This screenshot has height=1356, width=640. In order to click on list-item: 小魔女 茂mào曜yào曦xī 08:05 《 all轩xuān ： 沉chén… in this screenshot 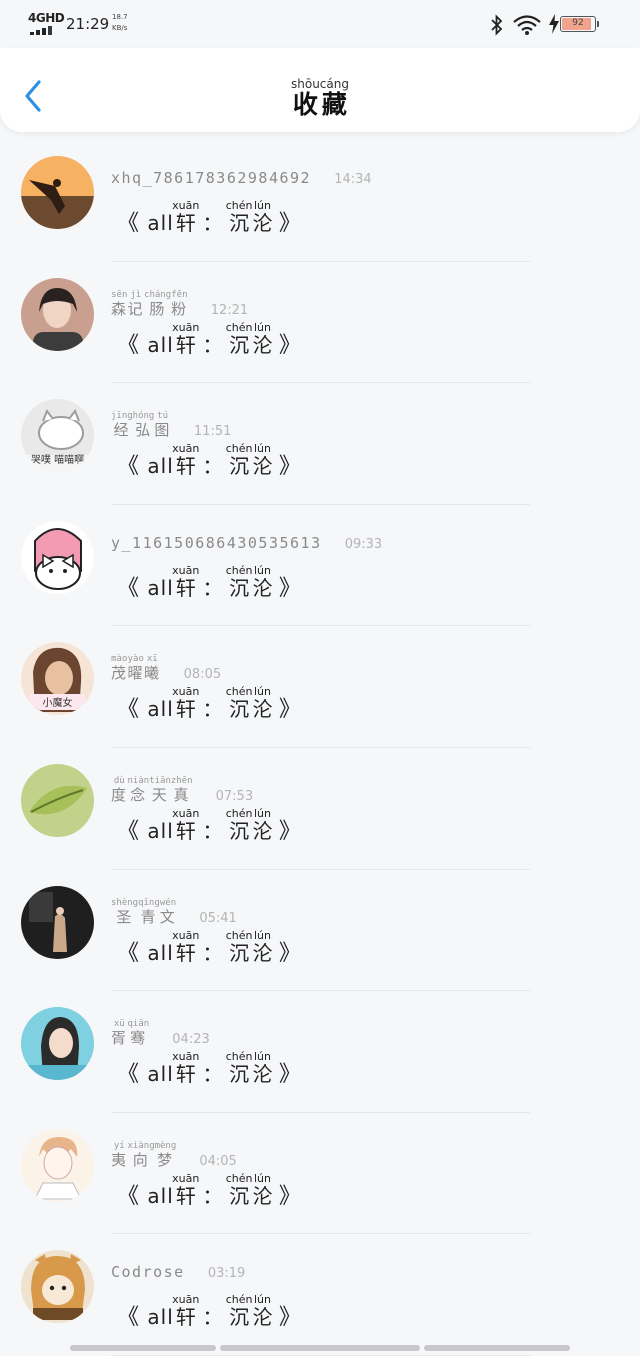, I will do `click(320, 687)`.